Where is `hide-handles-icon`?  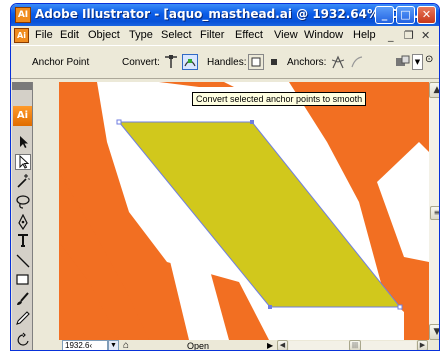 hide-handles-icon is located at coordinates (274, 62).